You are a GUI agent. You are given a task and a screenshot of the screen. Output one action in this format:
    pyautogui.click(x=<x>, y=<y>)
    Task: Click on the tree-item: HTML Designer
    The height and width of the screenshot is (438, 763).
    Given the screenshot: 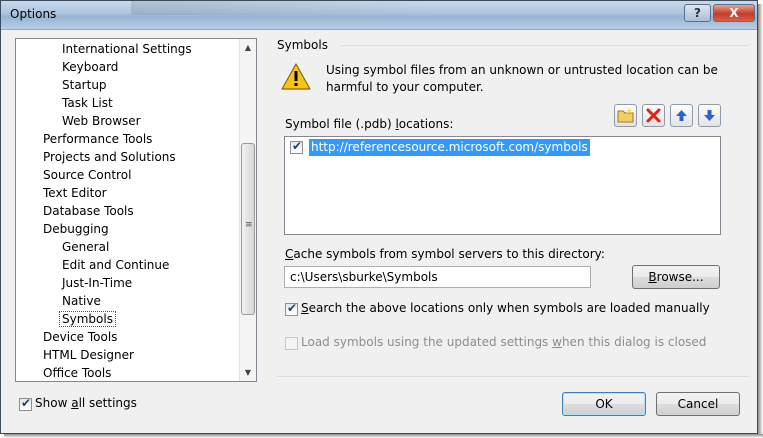 What is the action you would take?
    pyautogui.click(x=88, y=355)
    